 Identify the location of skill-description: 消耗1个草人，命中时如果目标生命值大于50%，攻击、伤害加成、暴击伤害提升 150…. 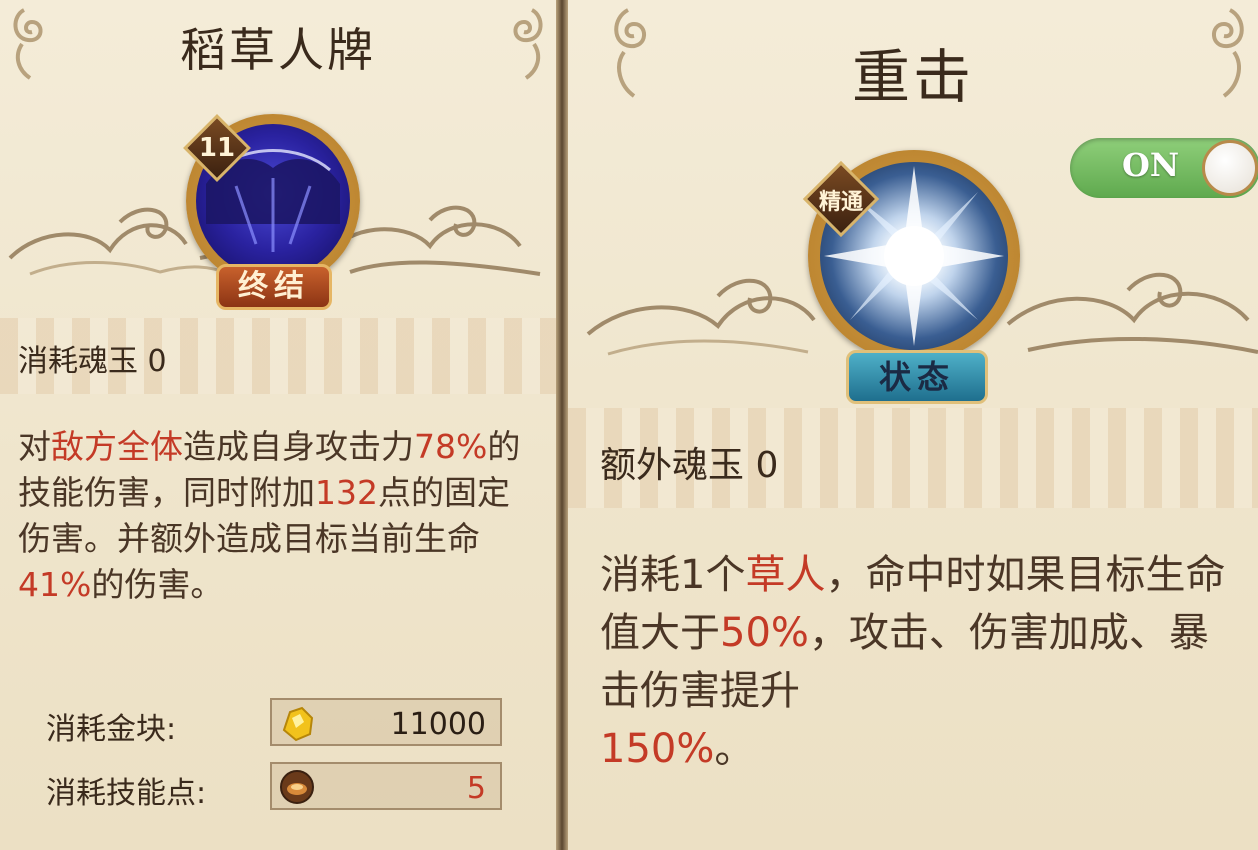
(920, 662).